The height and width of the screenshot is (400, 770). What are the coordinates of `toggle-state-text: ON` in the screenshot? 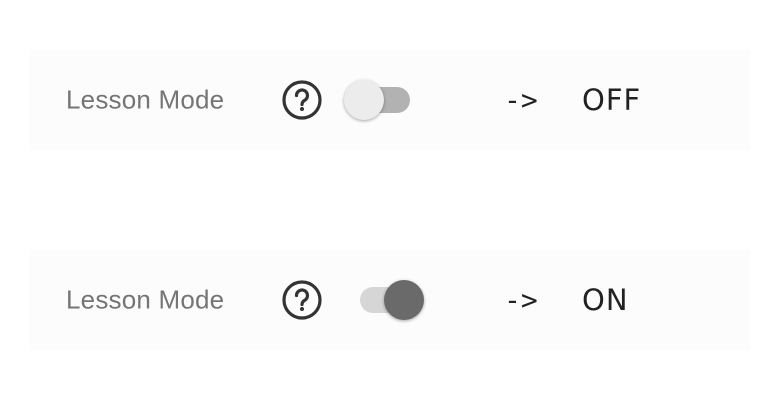 It's located at (605, 300).